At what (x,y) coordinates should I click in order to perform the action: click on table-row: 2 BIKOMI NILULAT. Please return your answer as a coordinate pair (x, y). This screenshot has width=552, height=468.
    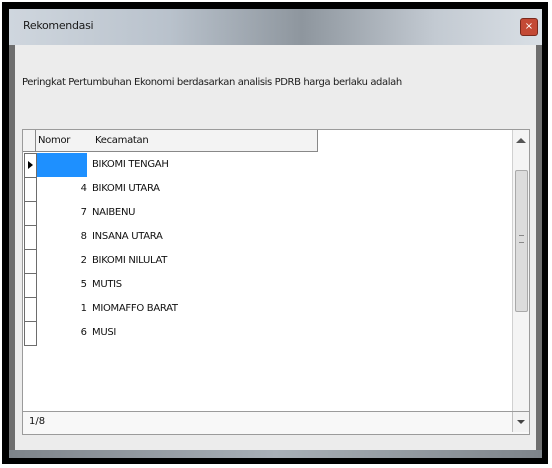
    Looking at the image, I should click on (170, 261).